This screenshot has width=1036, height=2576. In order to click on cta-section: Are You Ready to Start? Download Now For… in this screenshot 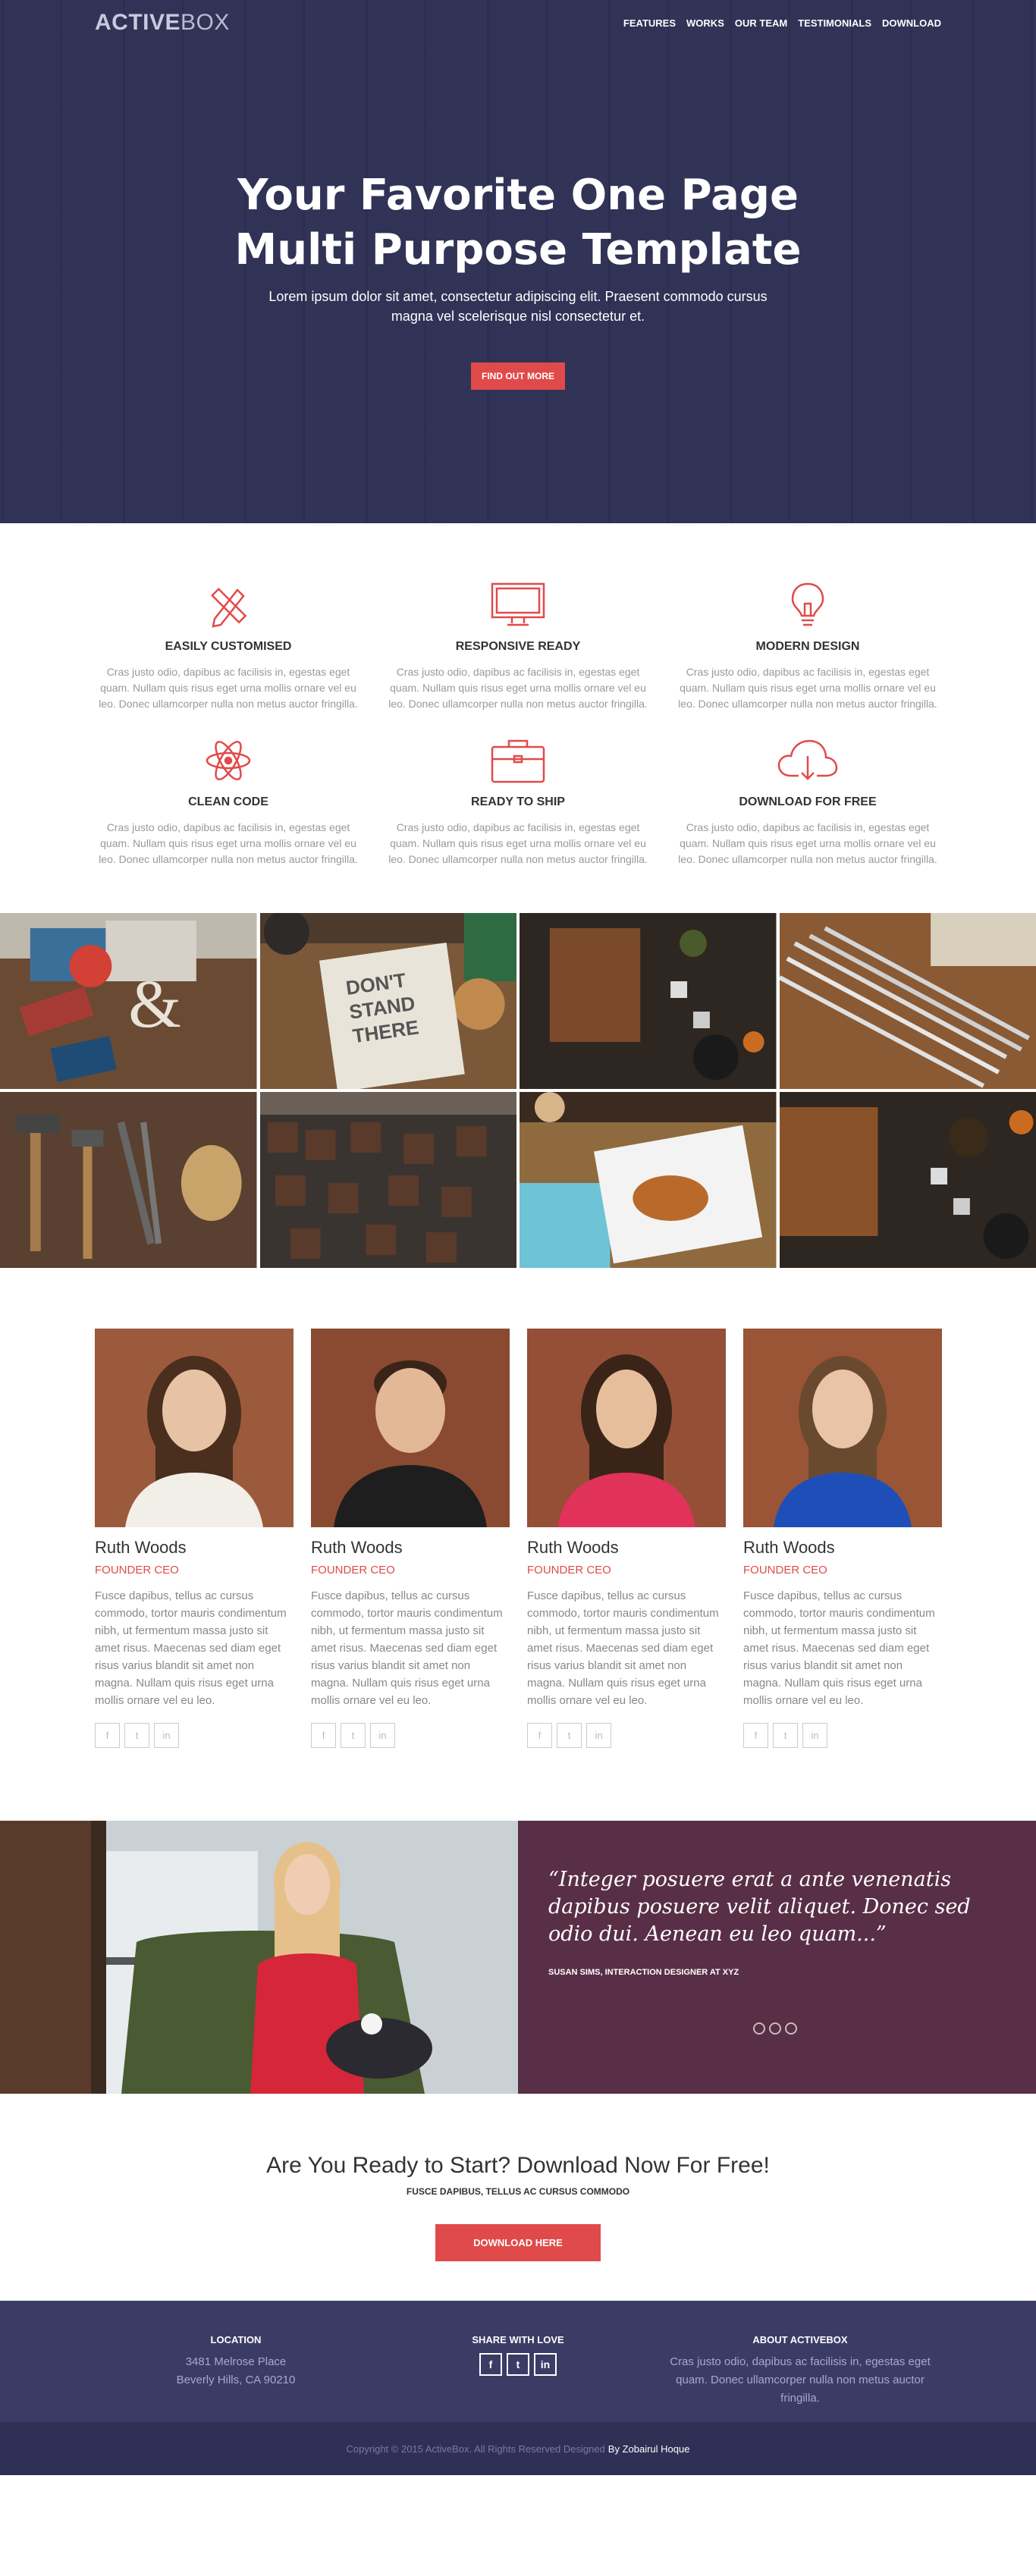, I will do `click(518, 2197)`.